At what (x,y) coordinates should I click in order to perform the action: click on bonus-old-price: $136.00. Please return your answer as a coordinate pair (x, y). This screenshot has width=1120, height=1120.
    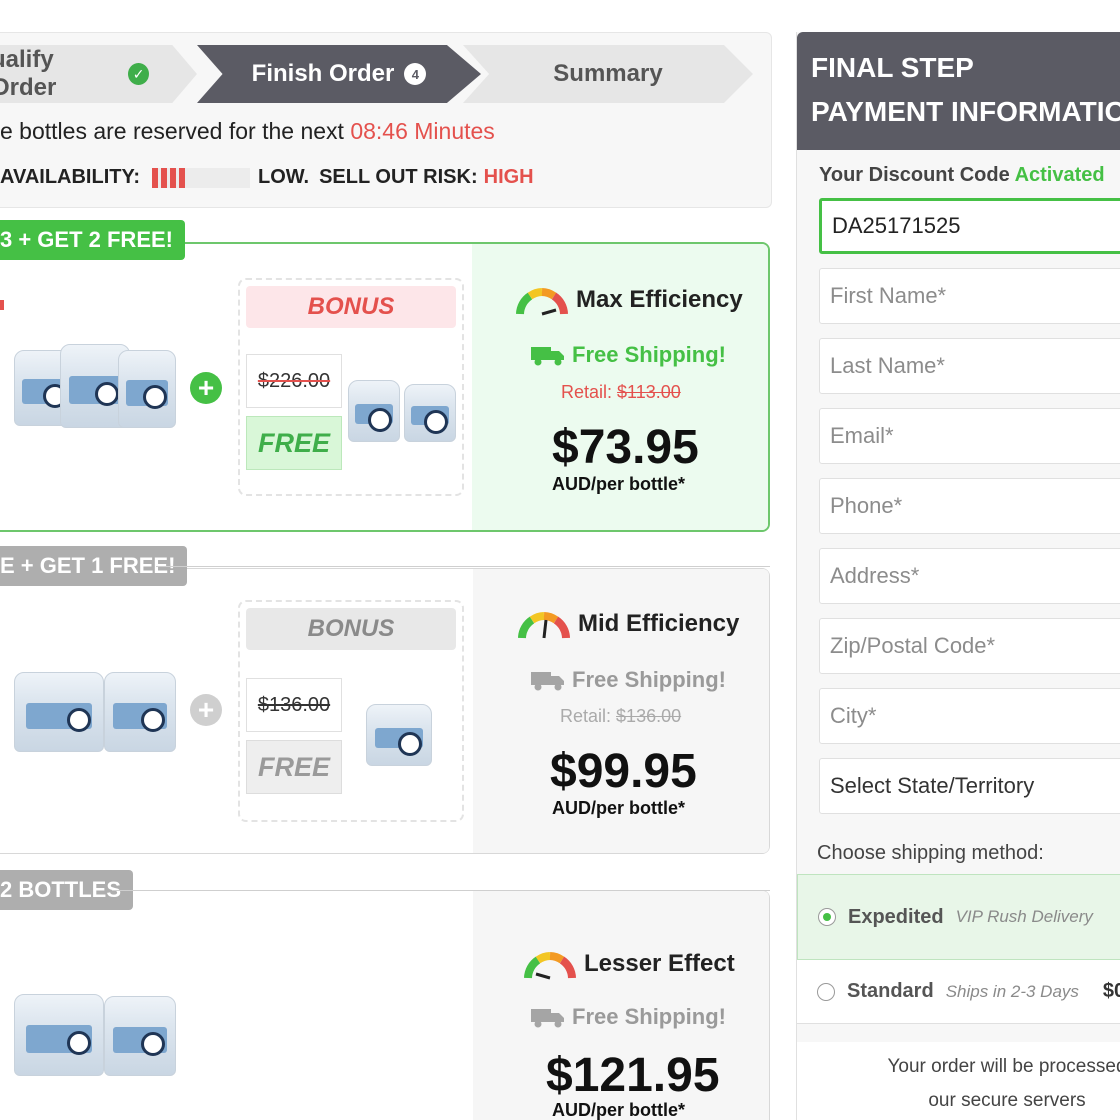
    Looking at the image, I should click on (294, 705).